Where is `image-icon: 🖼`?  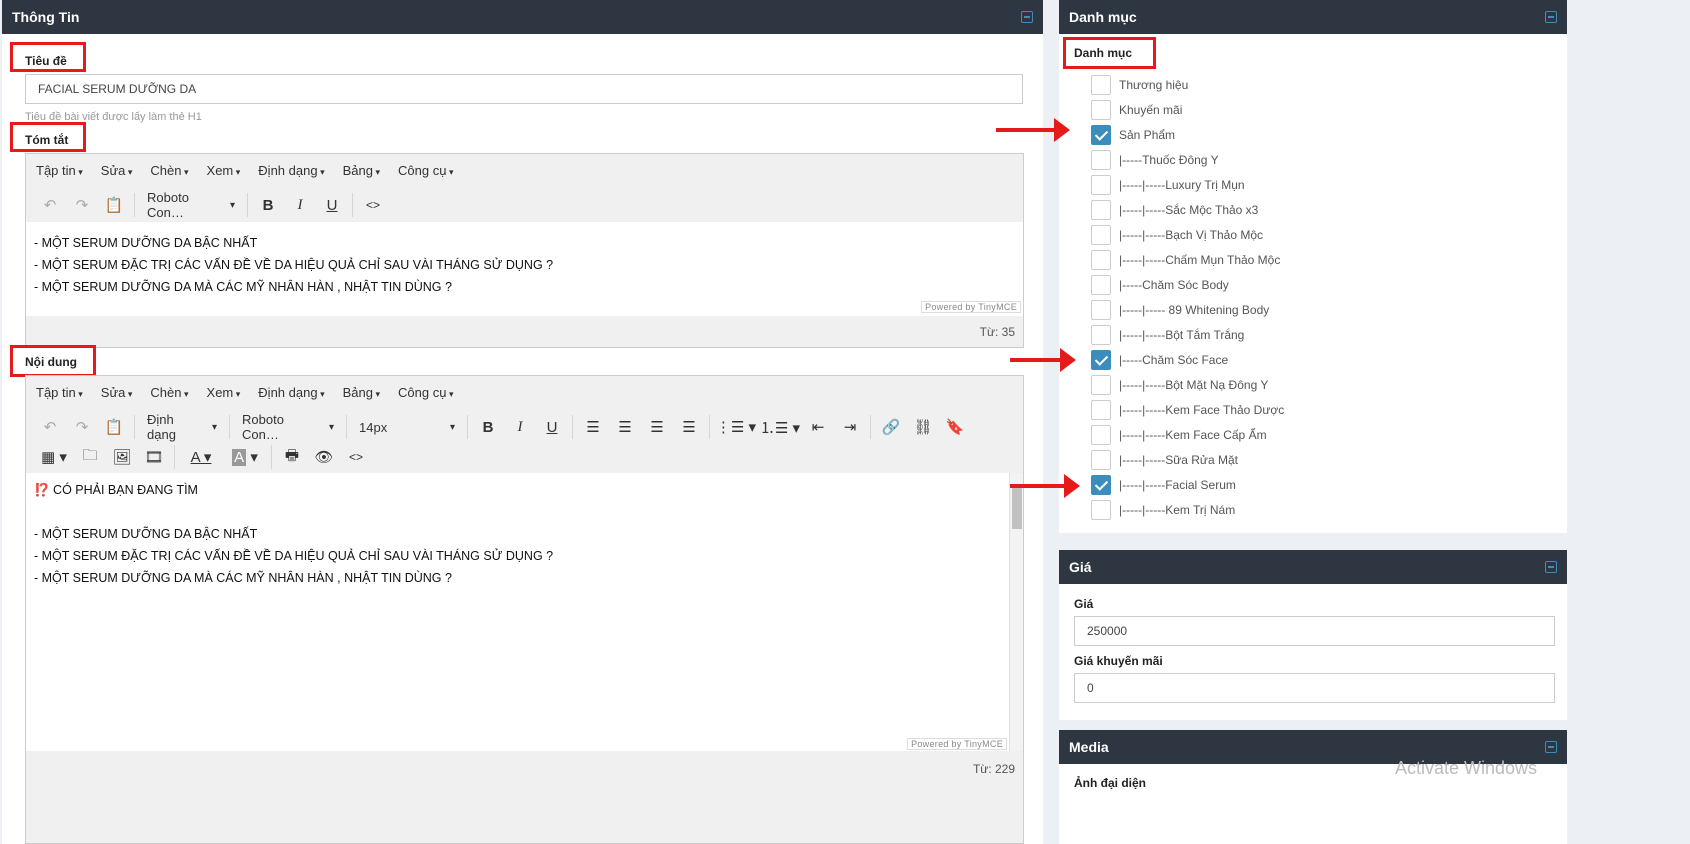
image-icon: 🖼 is located at coordinates (122, 457).